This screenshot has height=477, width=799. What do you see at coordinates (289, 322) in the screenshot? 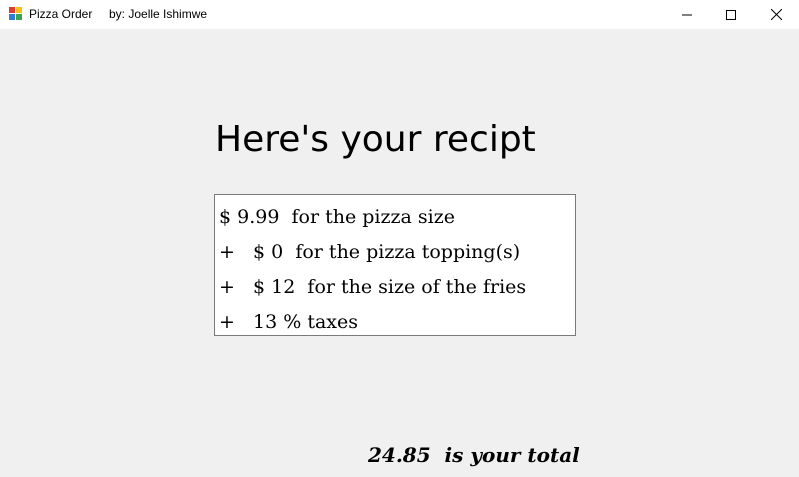
I see `receipt-line-taxes: + 13 % taxes` at bounding box center [289, 322].